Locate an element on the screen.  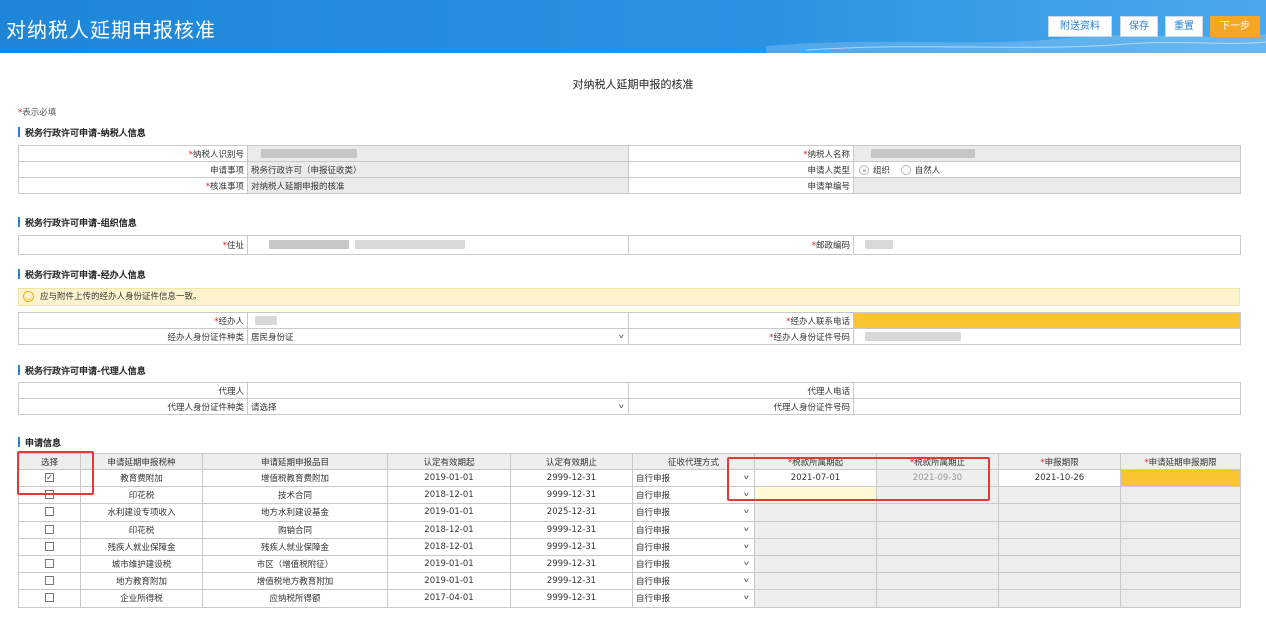
taxpayer-name-field is located at coordinates (1047, 153).